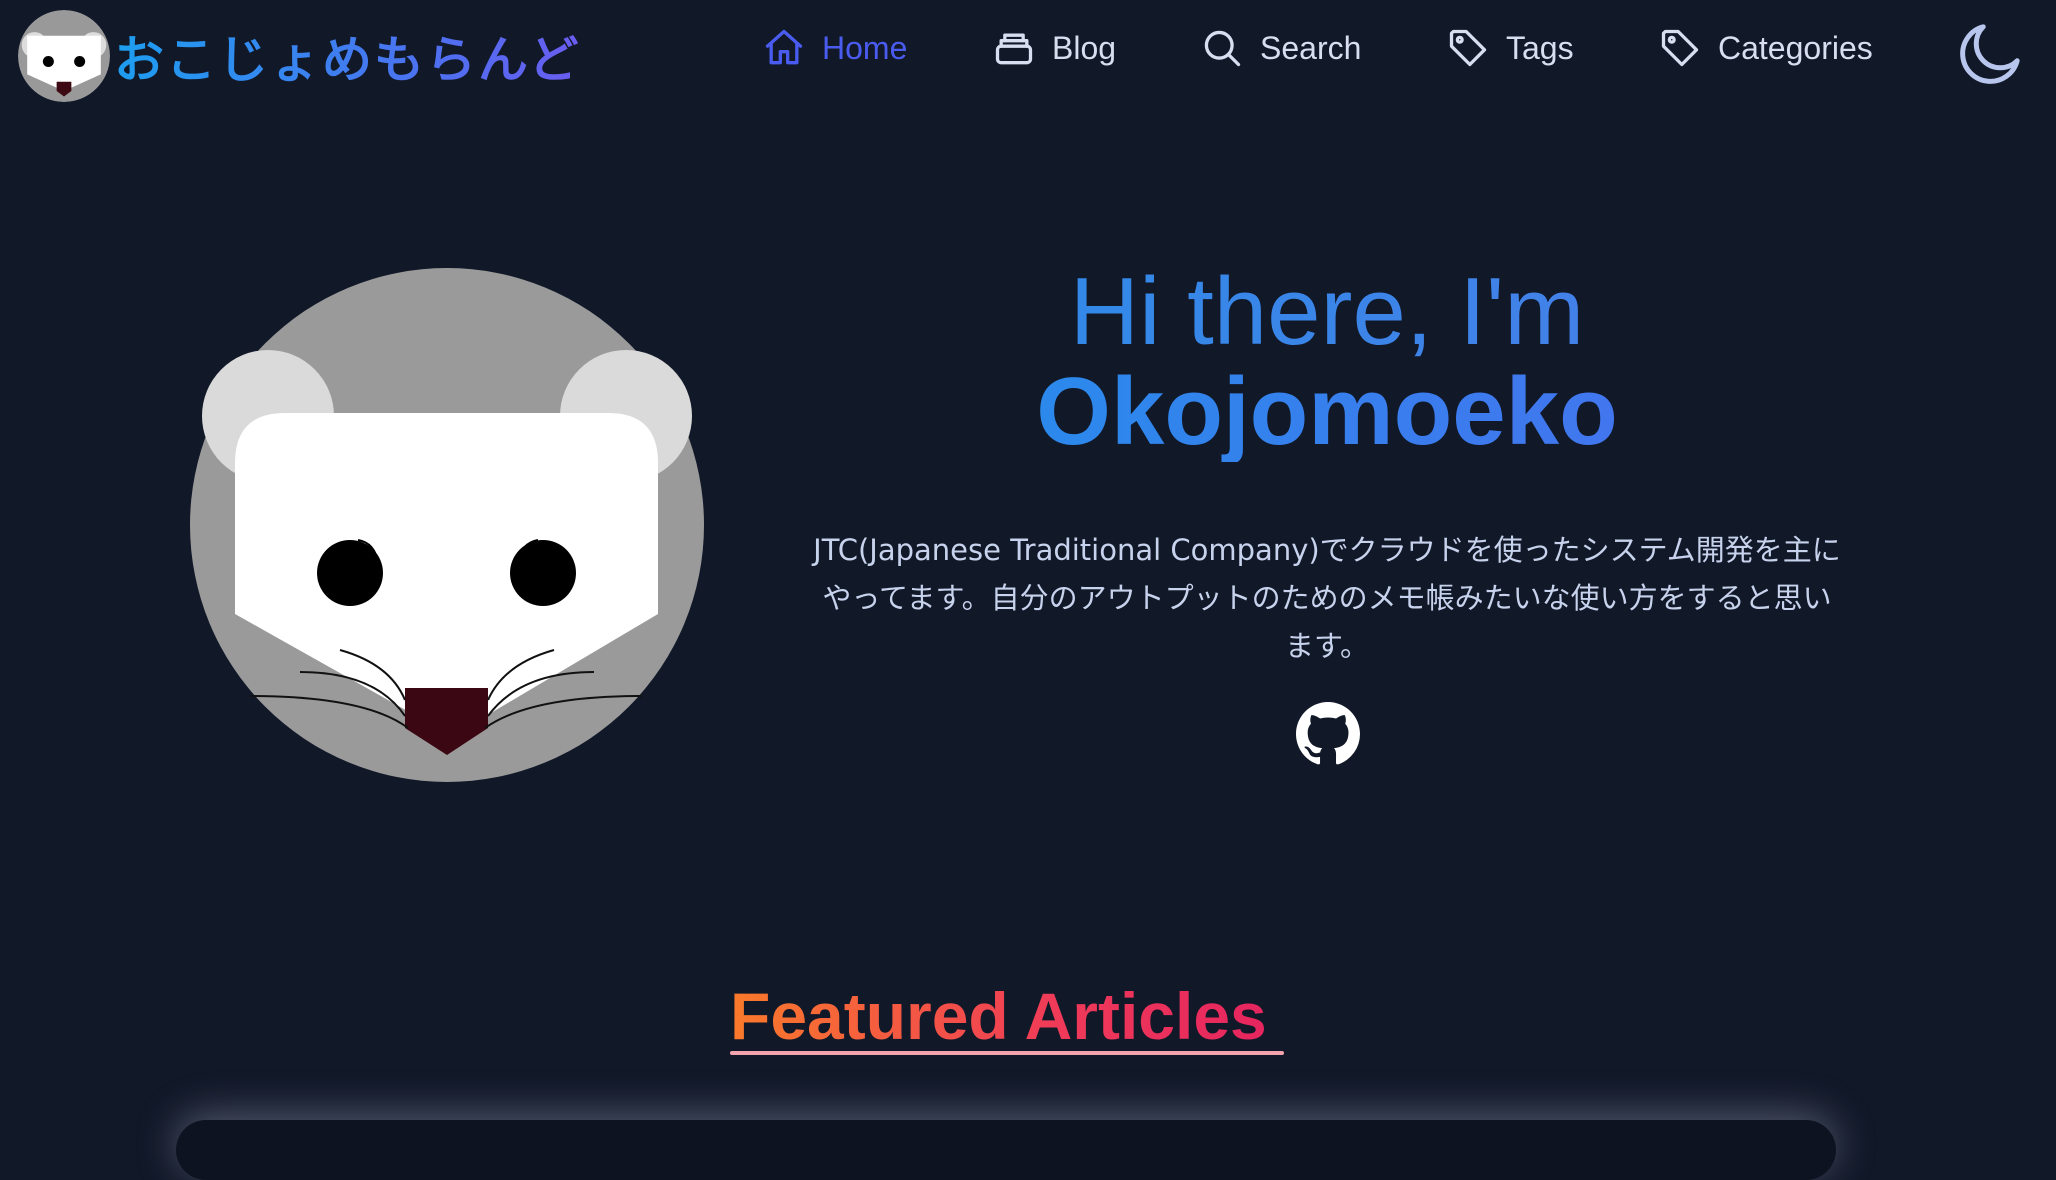 This screenshot has width=2056, height=1180. What do you see at coordinates (1540, 47) in the screenshot?
I see `nav-tags-label: Tags` at bounding box center [1540, 47].